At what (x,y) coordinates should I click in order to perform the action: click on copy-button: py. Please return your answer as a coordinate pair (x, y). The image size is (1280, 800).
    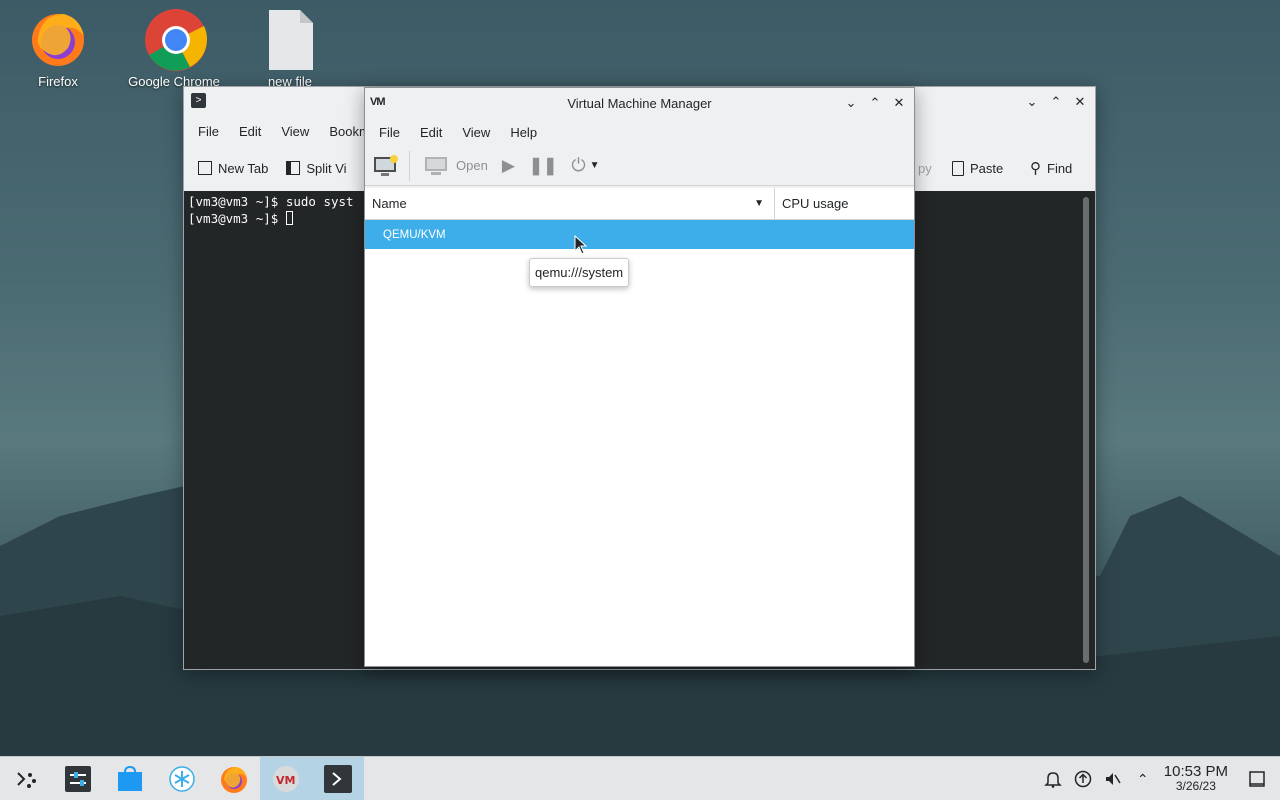
    Looking at the image, I should click on (925, 168).